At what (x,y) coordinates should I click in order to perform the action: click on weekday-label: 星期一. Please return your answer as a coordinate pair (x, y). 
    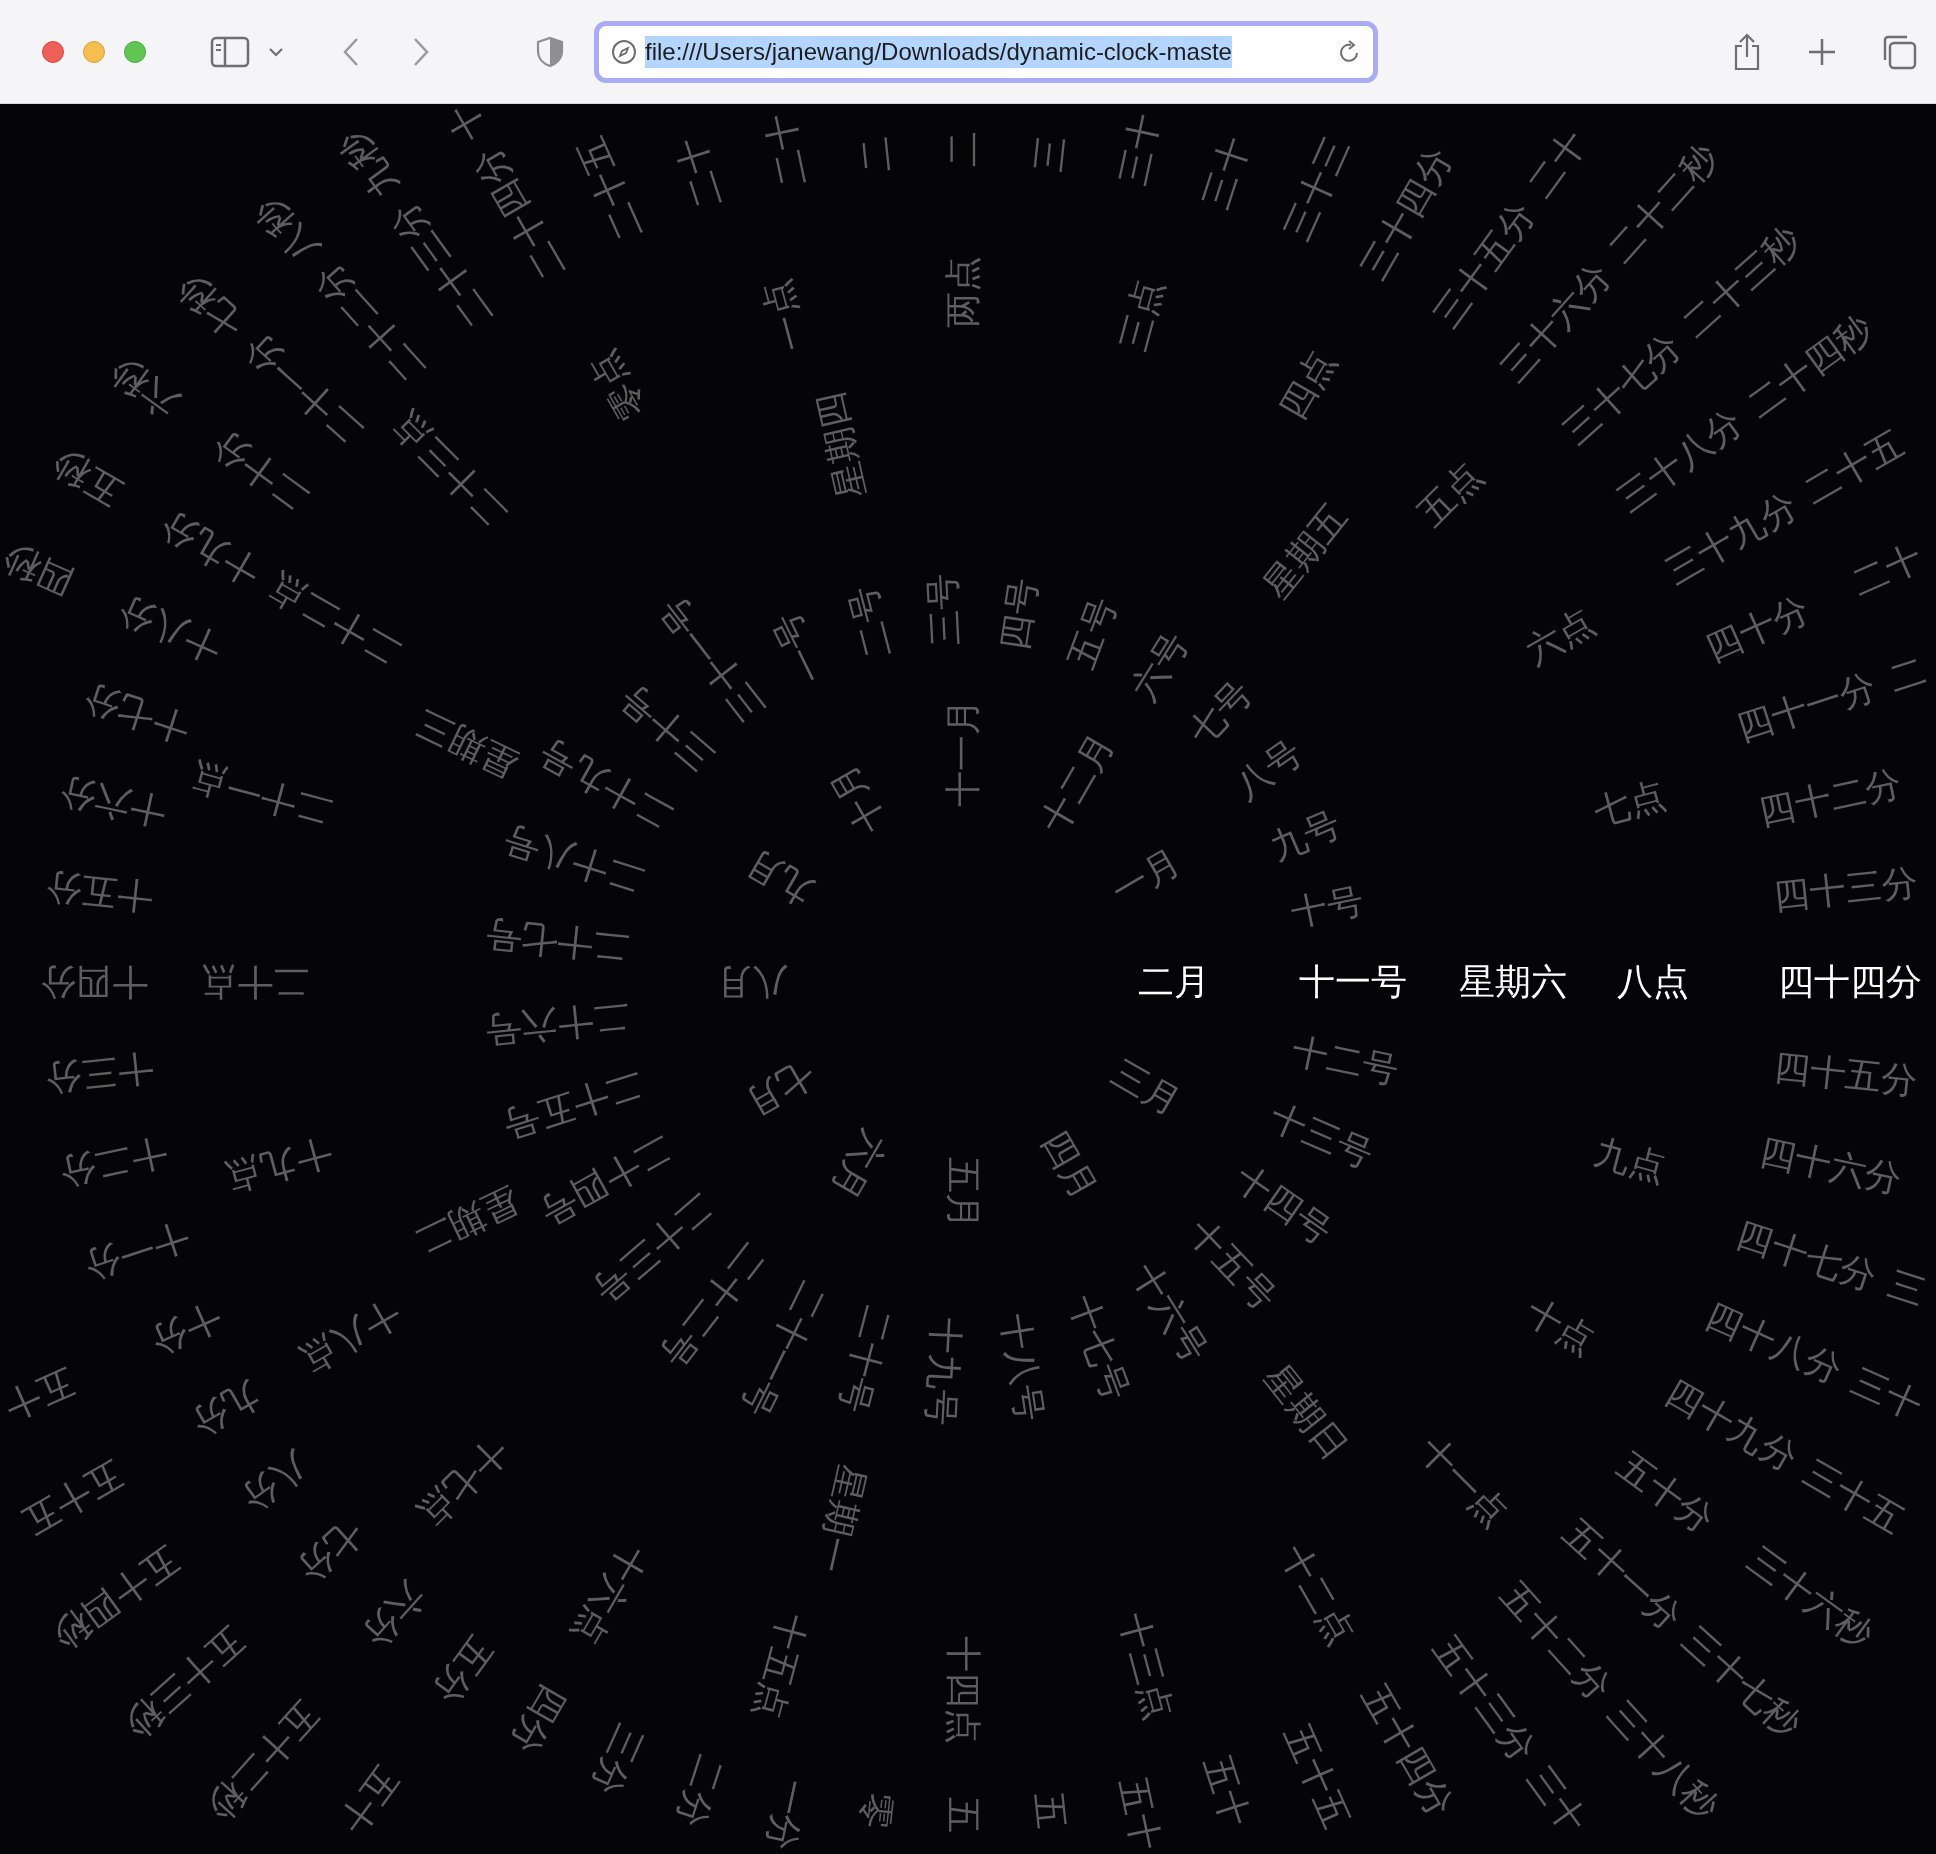
    Looking at the image, I should click on (841, 1518).